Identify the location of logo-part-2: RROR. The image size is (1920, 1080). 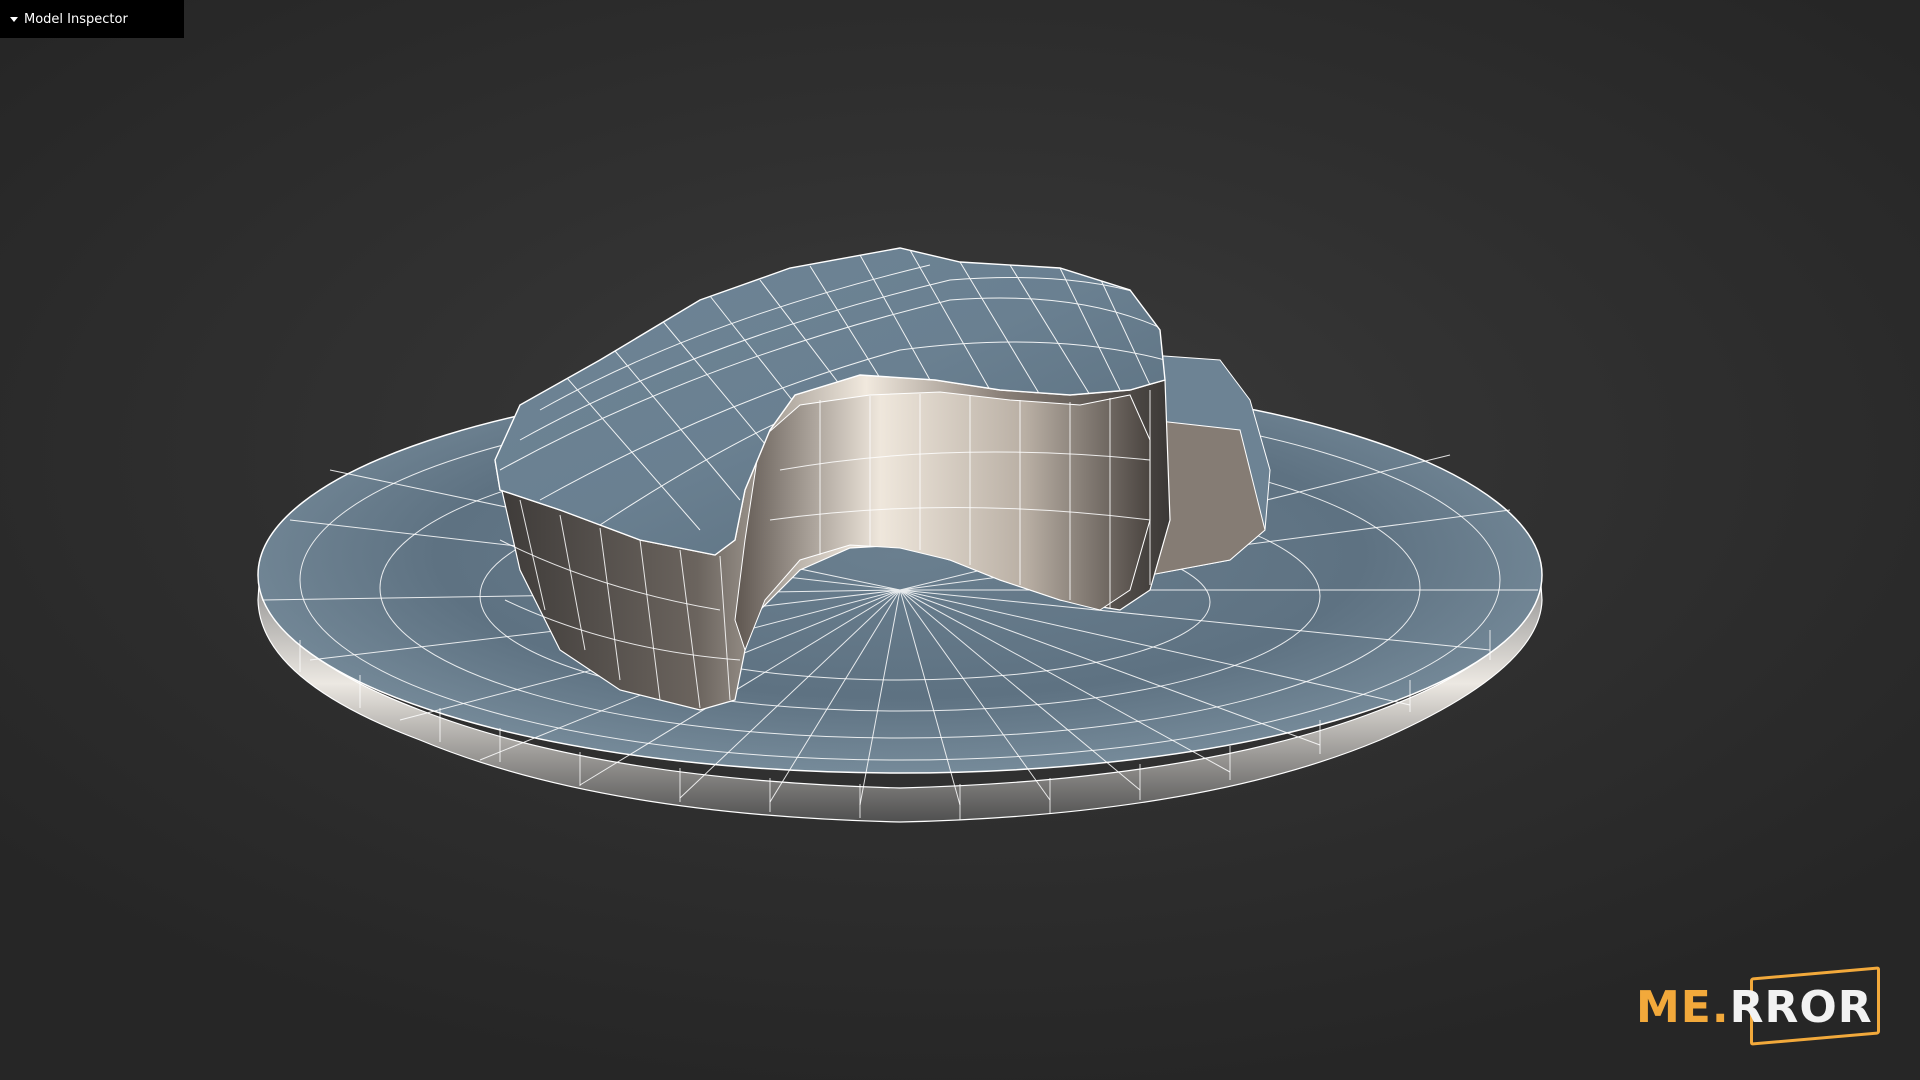
(1801, 1007).